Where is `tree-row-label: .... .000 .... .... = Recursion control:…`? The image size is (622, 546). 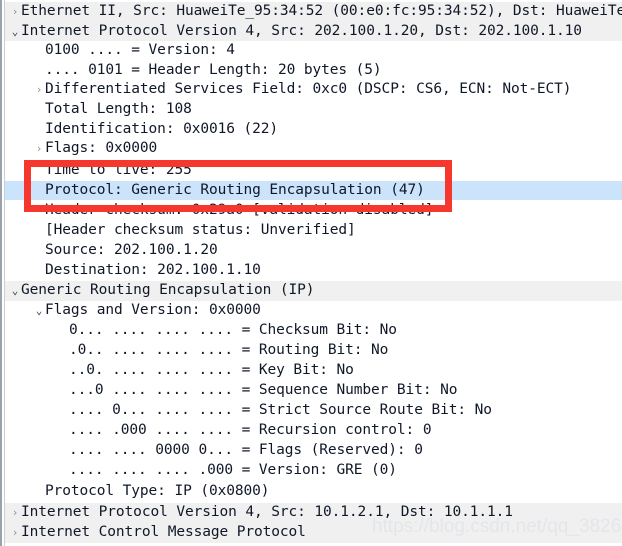
tree-row-label: .... .000 .... .... = Recursion control:… is located at coordinates (250, 430).